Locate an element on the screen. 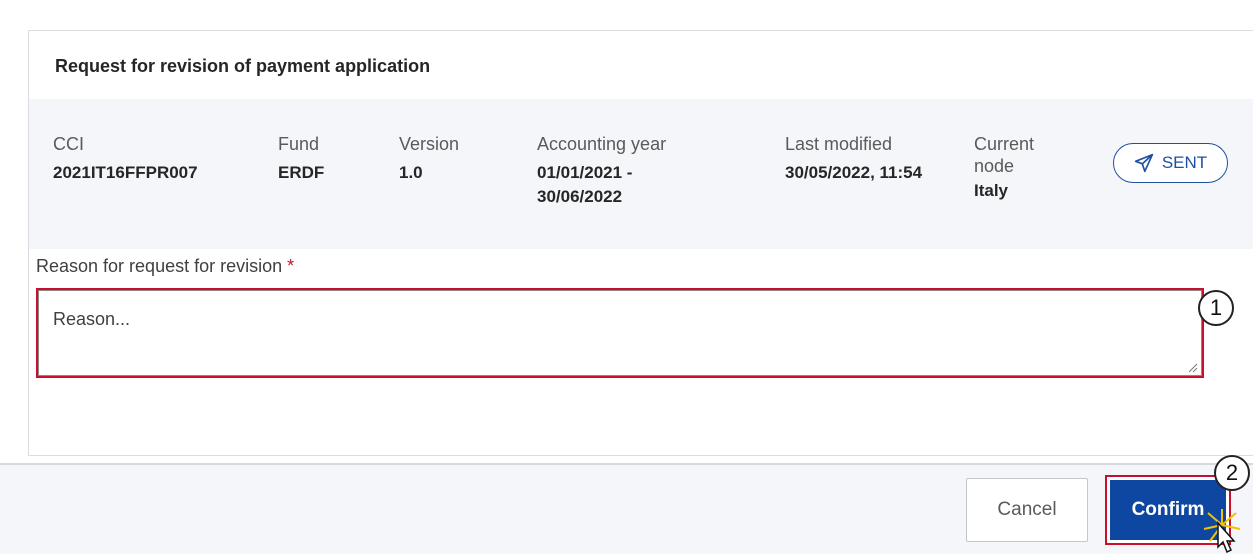 This screenshot has height=554, width=1253. accounting-year-value: 01/01/2021 - 30/06/2022 is located at coordinates (585, 184).